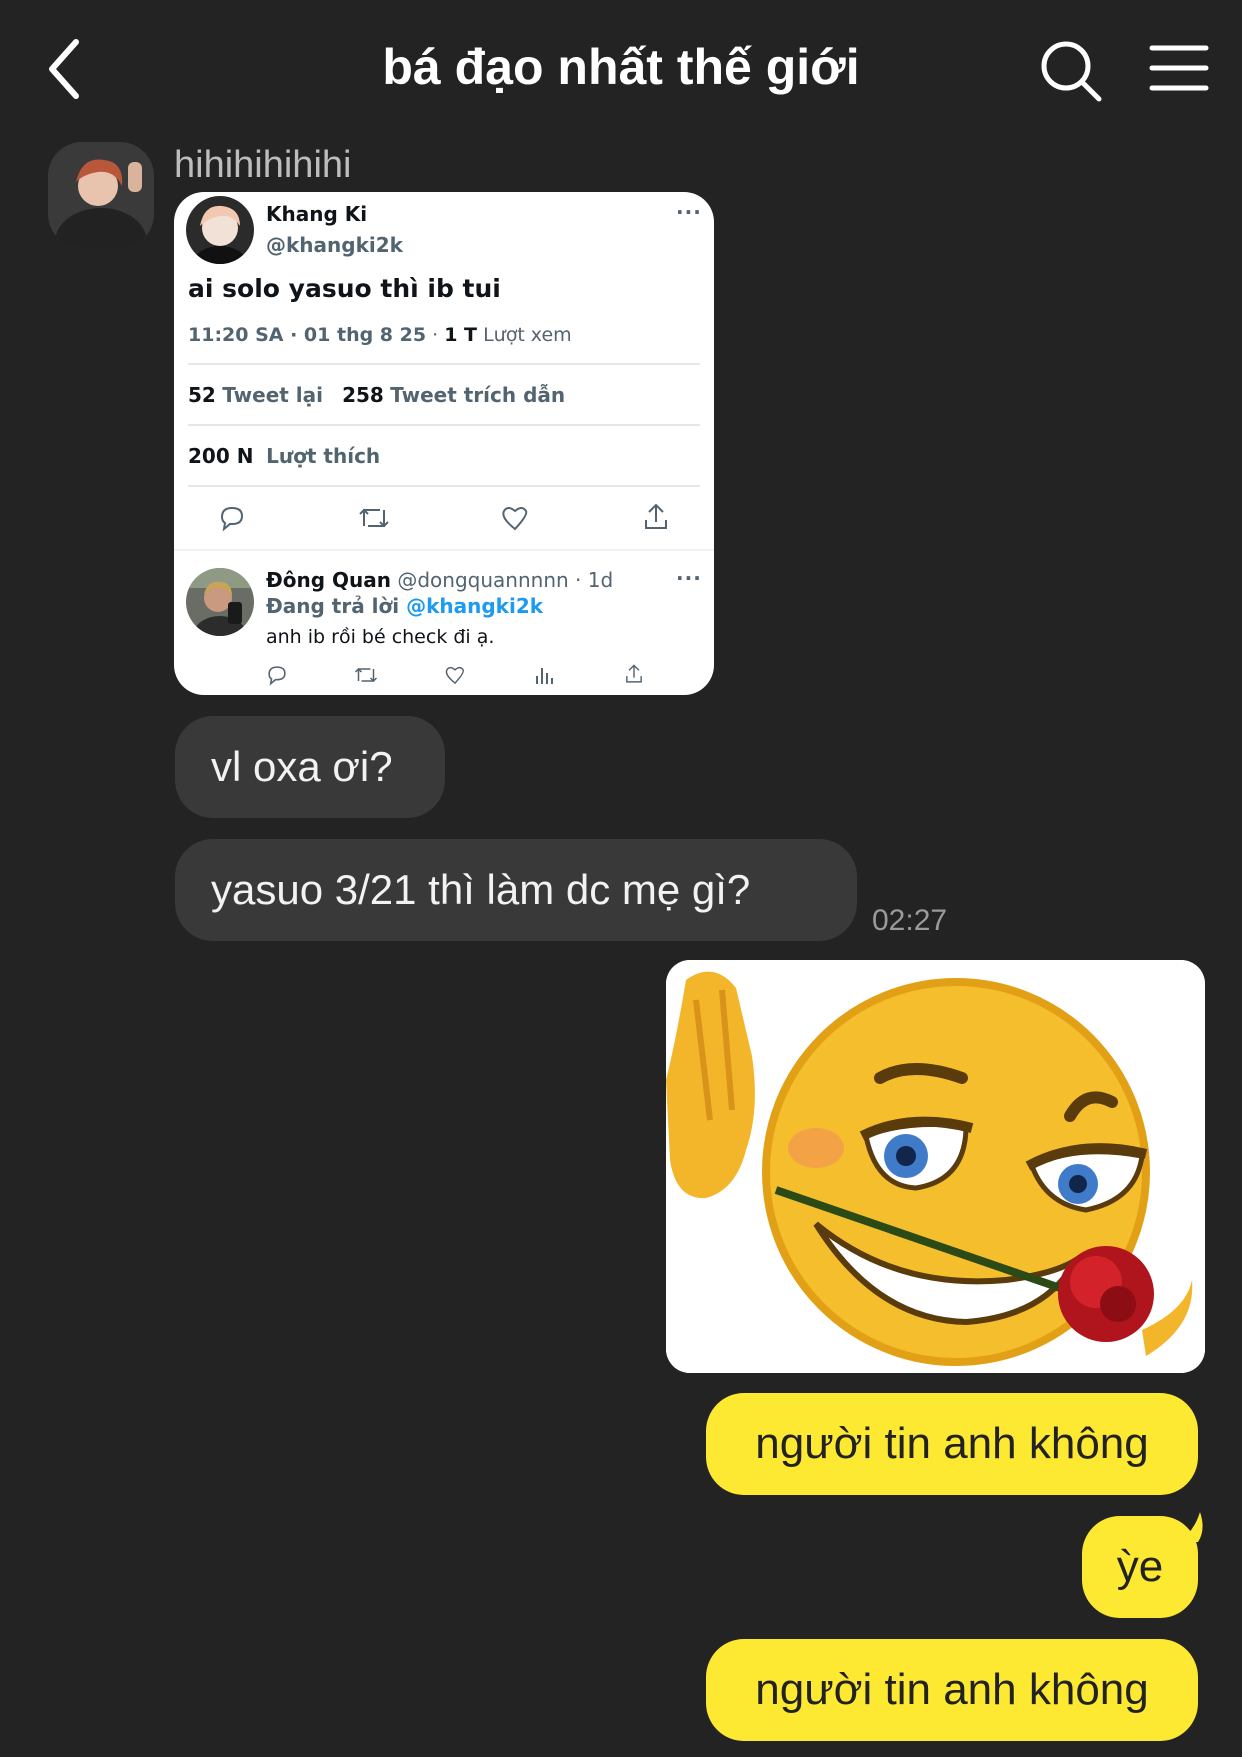  I want to click on tweet-retweet-stats: 52 Tweet lại 258 Tweet trích dẫn, so click(376, 395).